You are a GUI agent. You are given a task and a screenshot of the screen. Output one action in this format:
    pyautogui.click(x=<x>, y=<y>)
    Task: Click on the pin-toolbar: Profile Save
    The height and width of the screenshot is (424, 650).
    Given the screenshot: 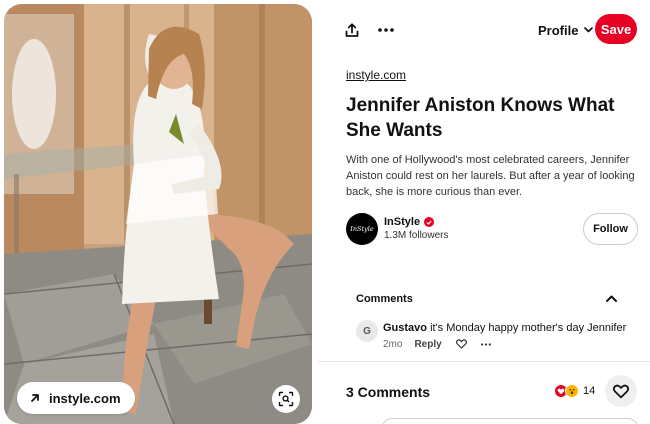 What is the action you would take?
    pyautogui.click(x=484, y=30)
    